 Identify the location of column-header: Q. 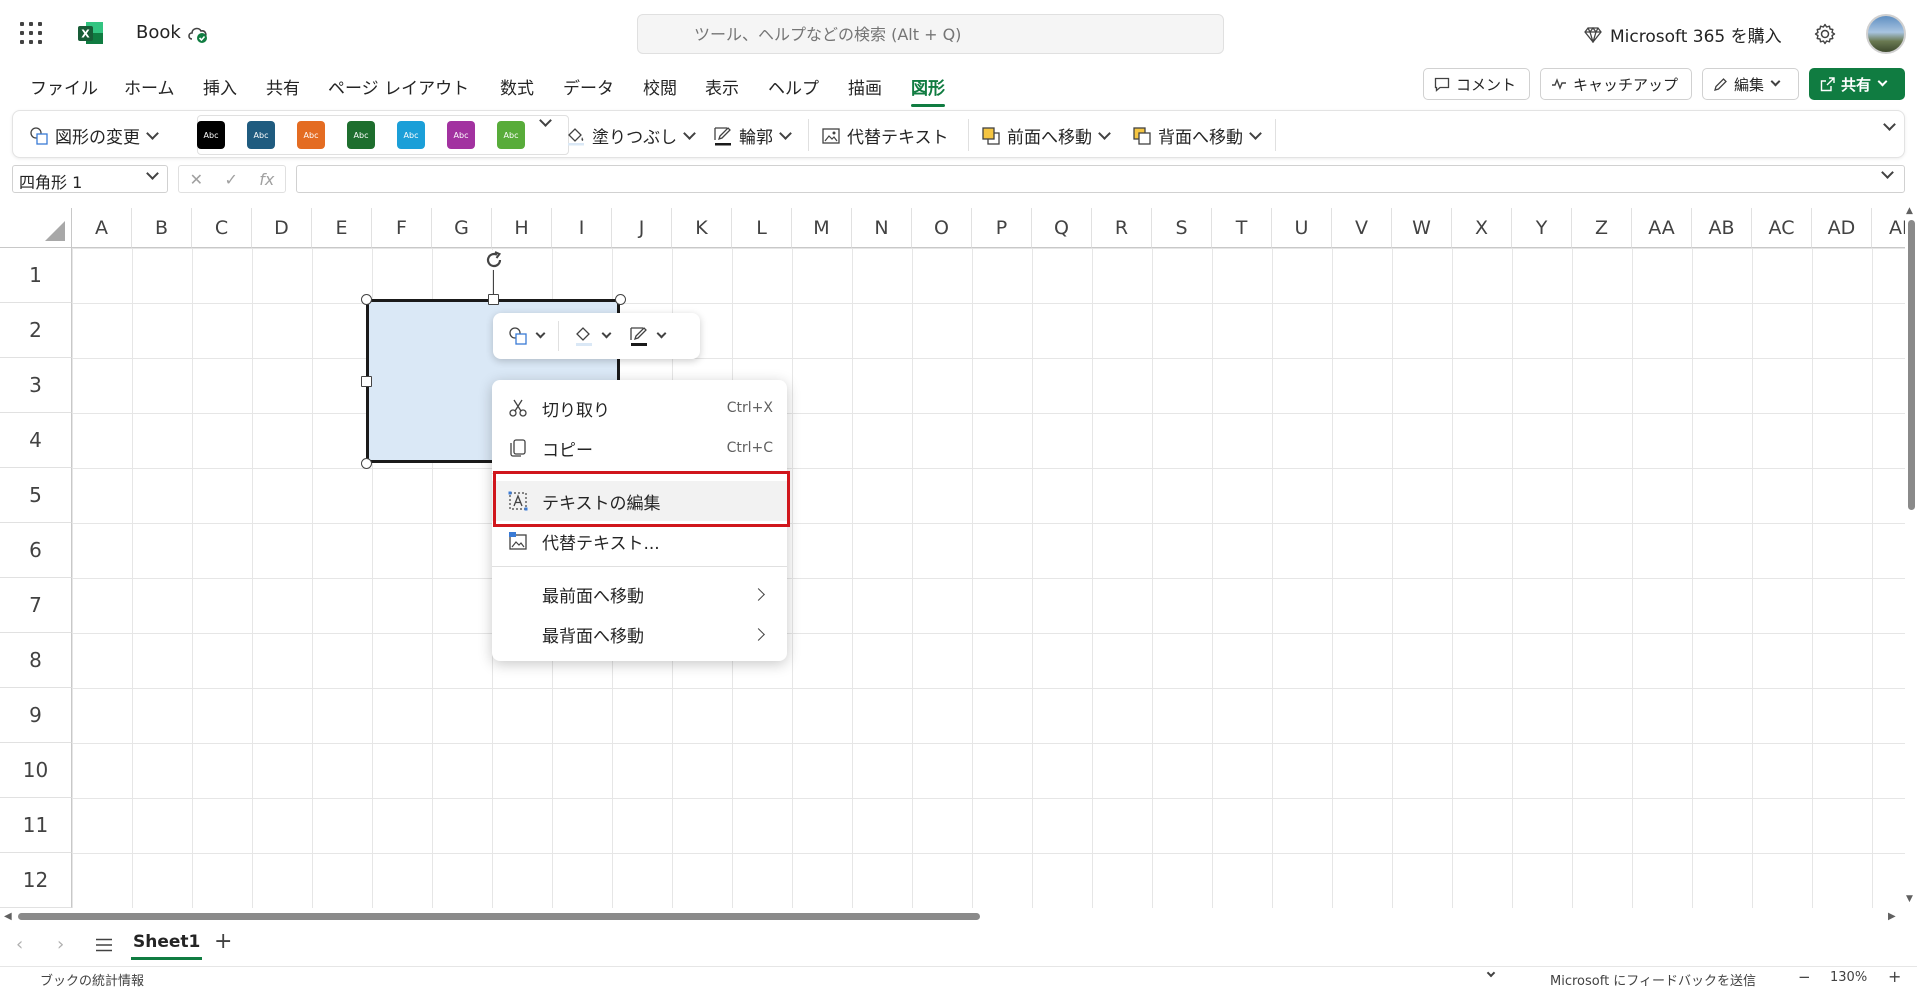
(1062, 228).